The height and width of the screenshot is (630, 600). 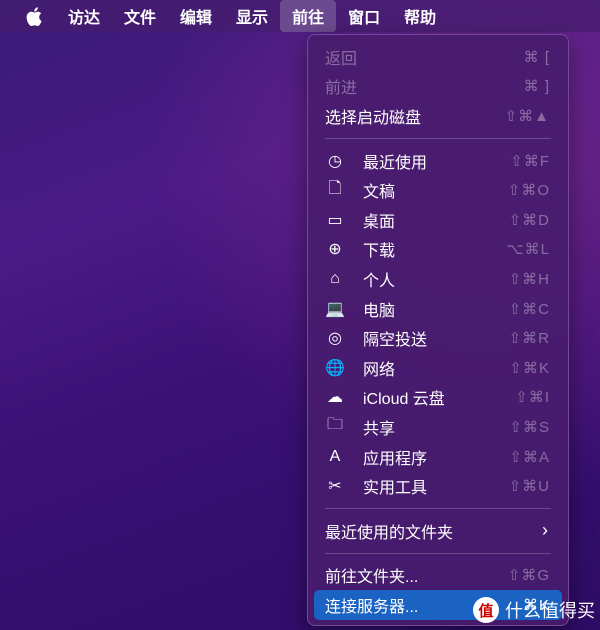 I want to click on icloud-icon: ☁, so click(x=335, y=398).